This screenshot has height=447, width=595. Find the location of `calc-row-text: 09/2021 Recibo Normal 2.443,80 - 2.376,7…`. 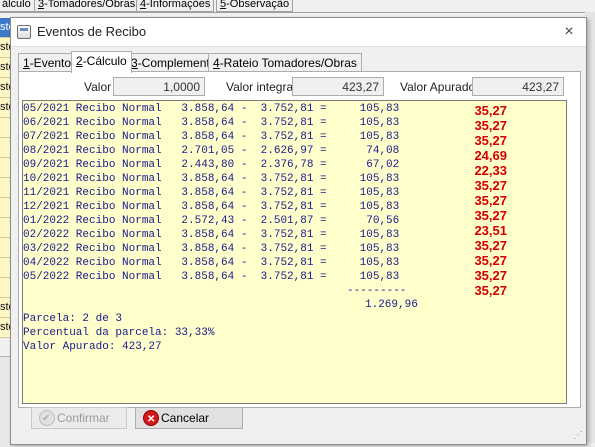

calc-row-text: 09/2021 Recibo Normal 2.443,80 - 2.376,7… is located at coordinates (211, 165).